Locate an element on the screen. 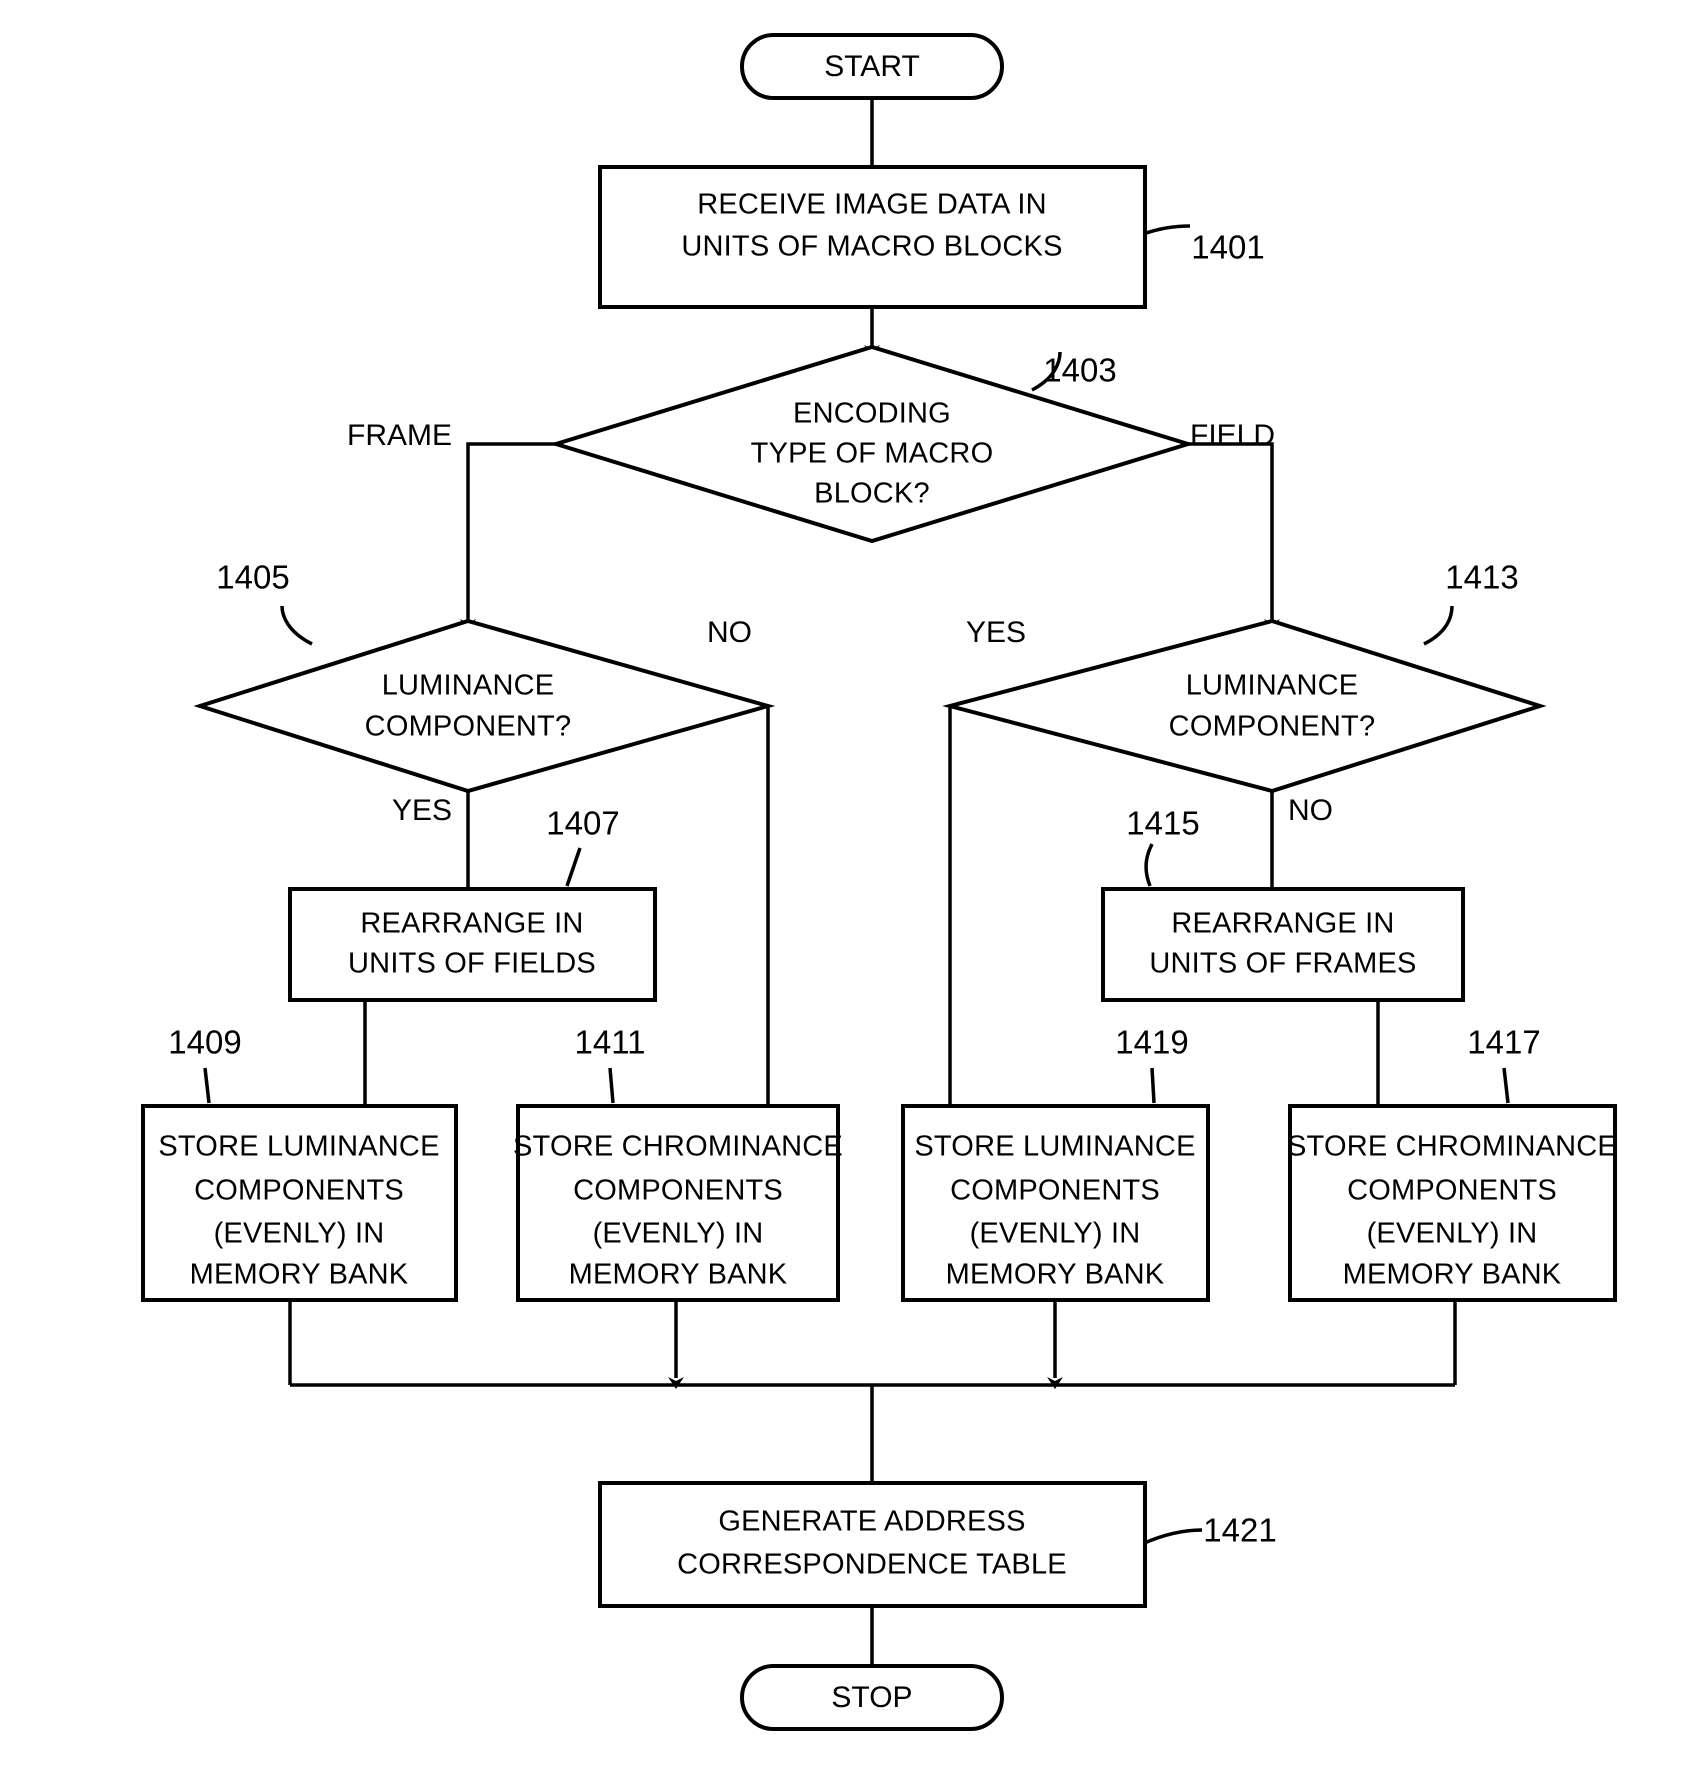  generate-line1: GENERATE ADDRESS is located at coordinates (871, 1522).